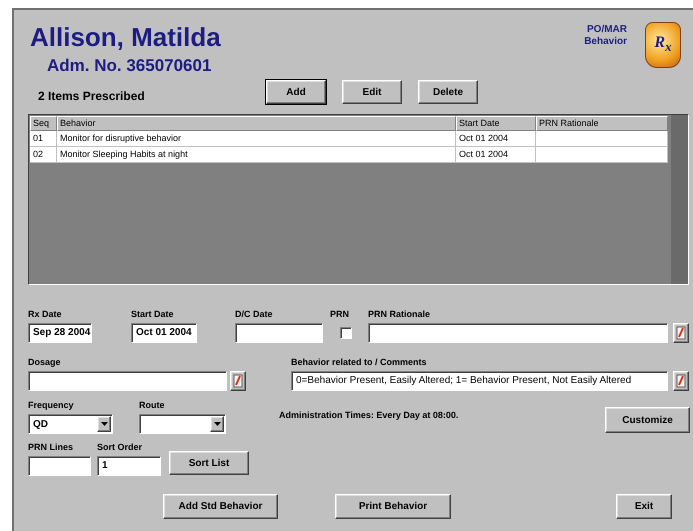 This screenshot has height=531, width=693. What do you see at coordinates (606, 30) in the screenshot?
I see `module-title: PO/MAR` at bounding box center [606, 30].